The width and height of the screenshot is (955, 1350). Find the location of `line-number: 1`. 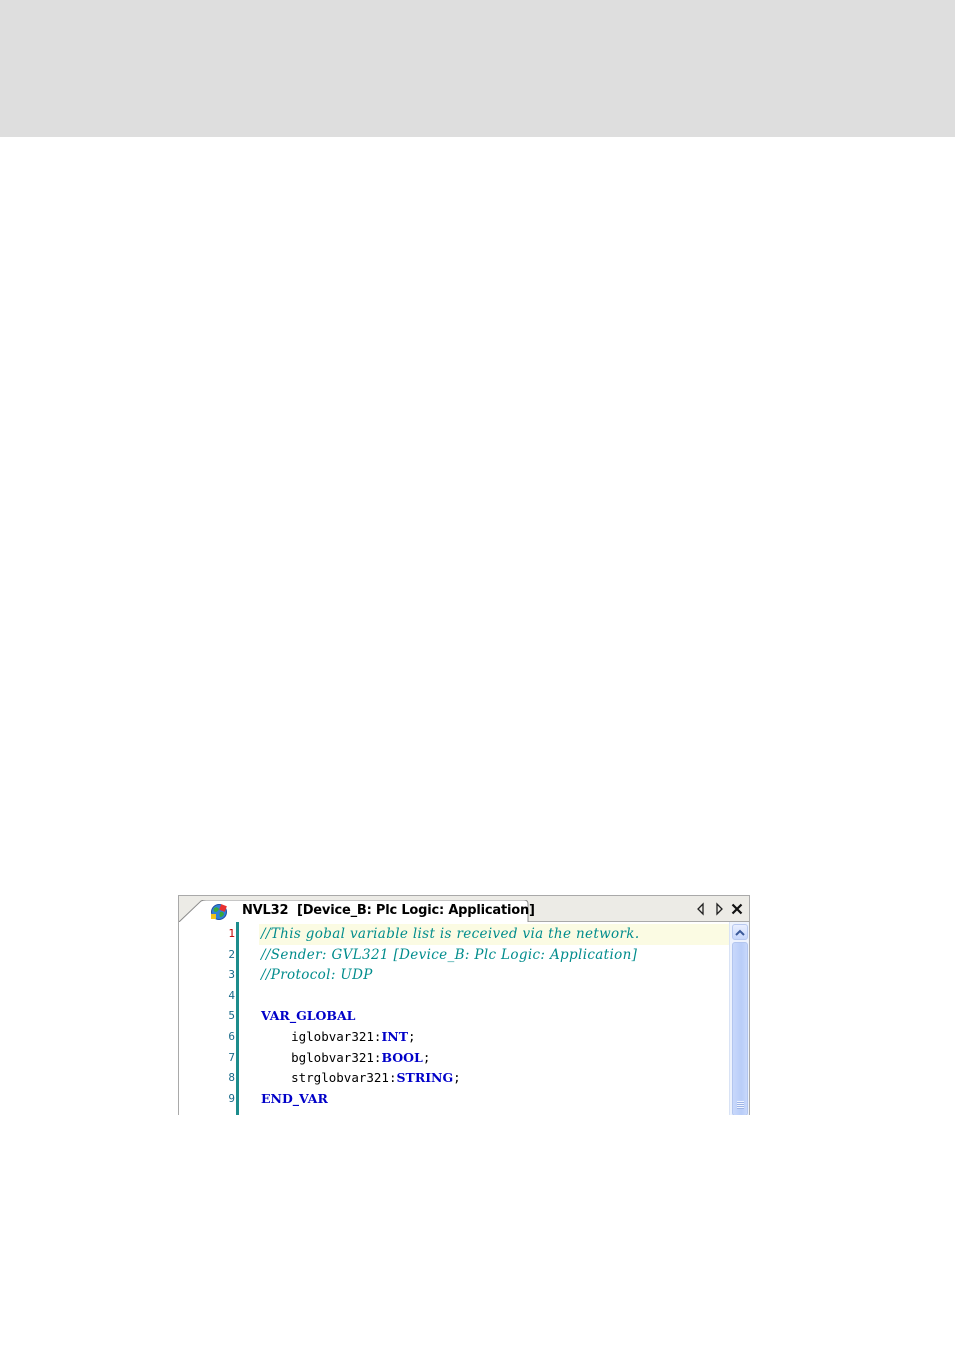

line-number: 1 is located at coordinates (231, 933).